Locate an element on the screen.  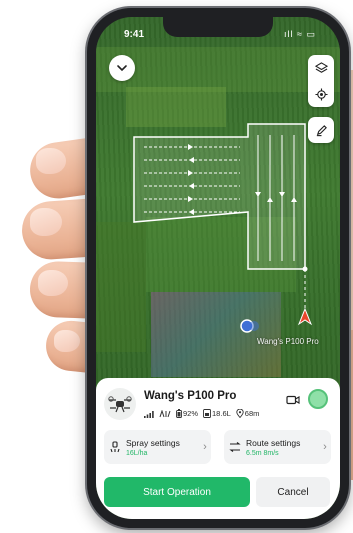
drone-avatar is located at coordinates (120, 404).